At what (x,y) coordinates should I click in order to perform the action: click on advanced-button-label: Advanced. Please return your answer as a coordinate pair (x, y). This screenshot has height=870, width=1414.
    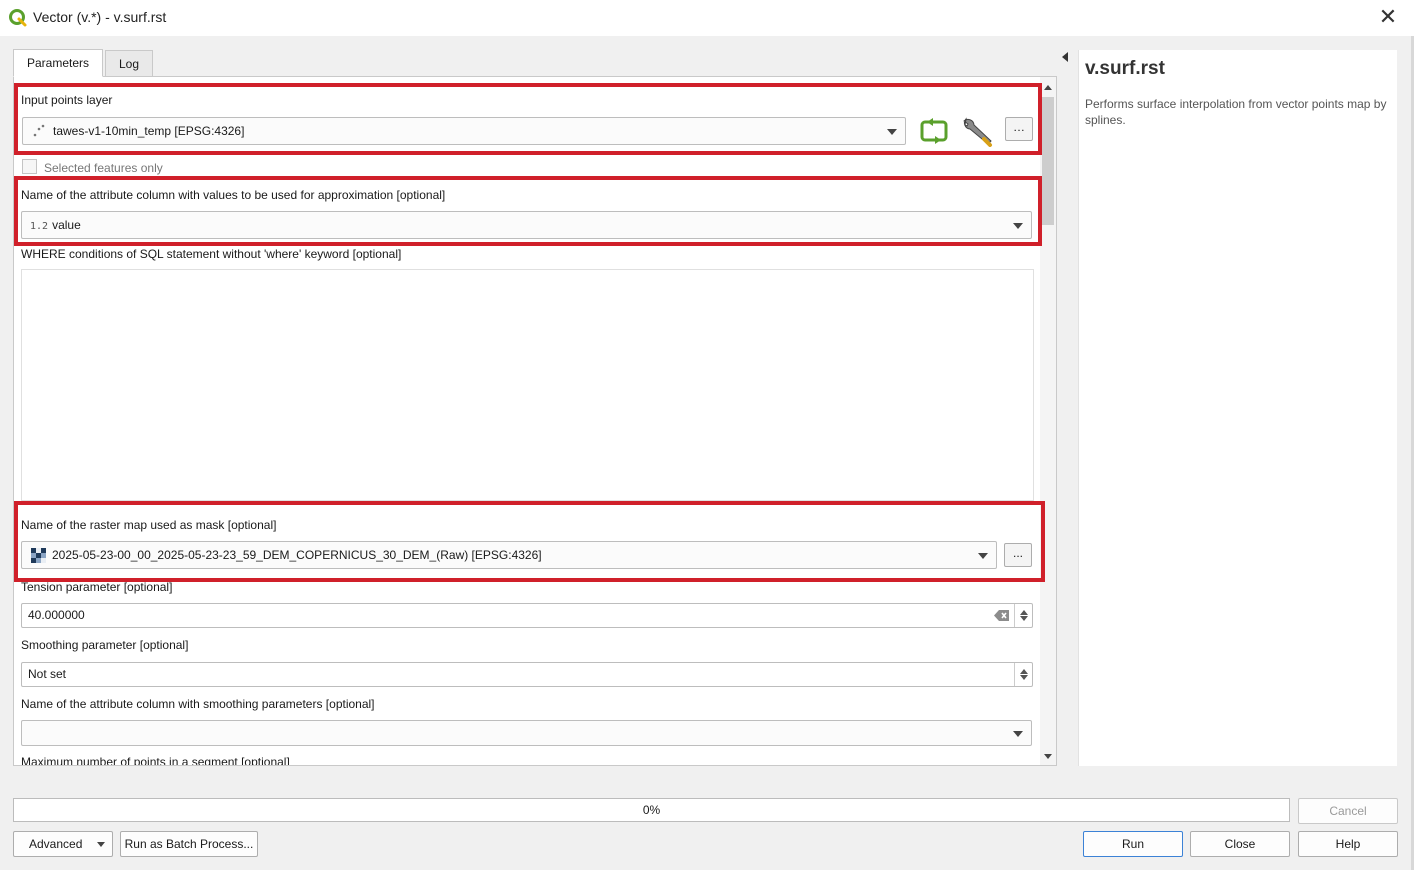
    Looking at the image, I should click on (56, 844).